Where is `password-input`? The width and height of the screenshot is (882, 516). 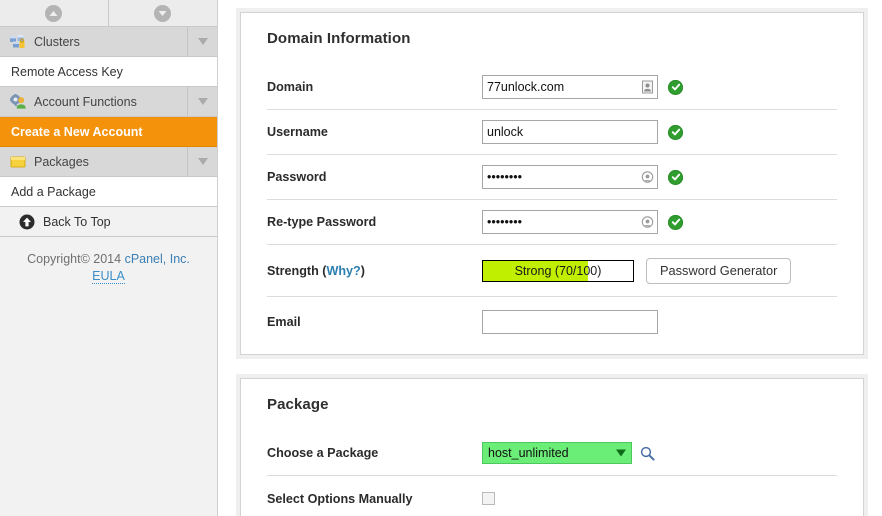
password-input is located at coordinates (570, 177).